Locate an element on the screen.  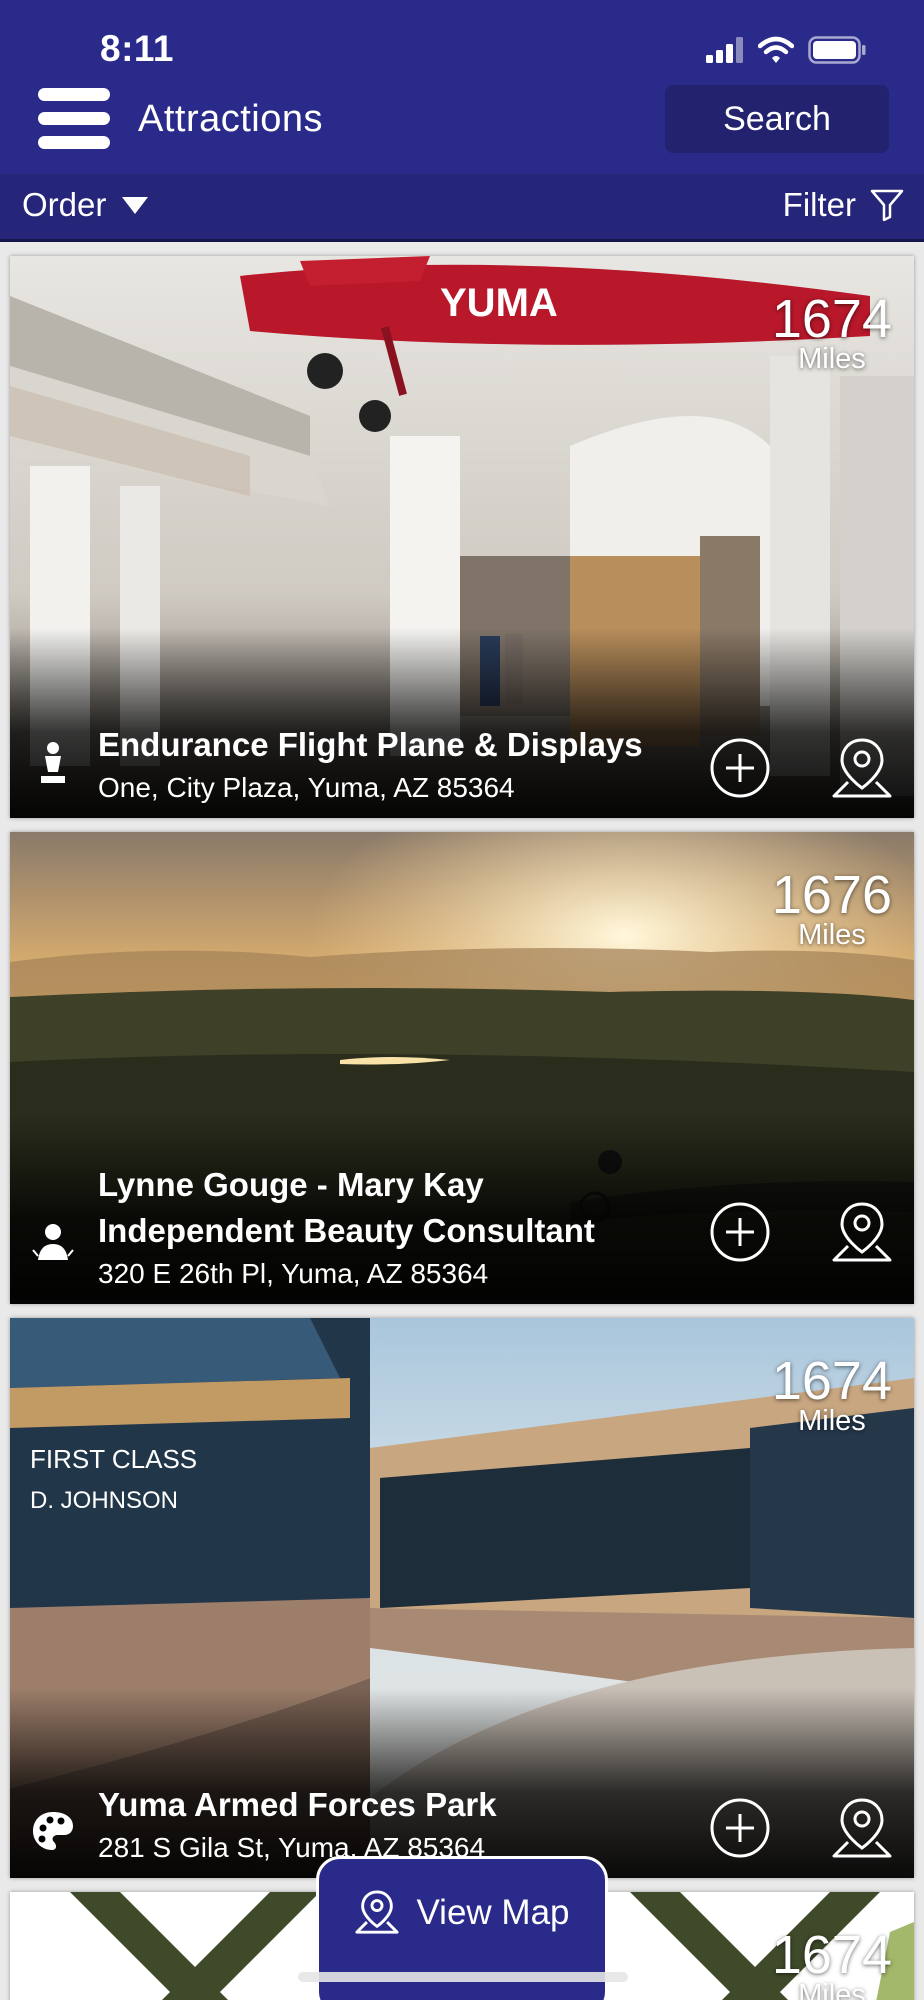
hamburger-menu-icon is located at coordinates (74, 119).